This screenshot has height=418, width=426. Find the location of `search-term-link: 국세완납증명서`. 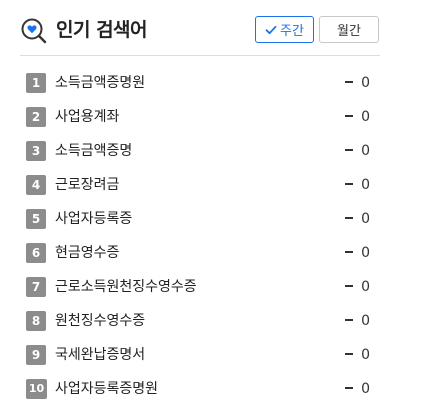

search-term-link: 국세완납증명서 is located at coordinates (100, 355).